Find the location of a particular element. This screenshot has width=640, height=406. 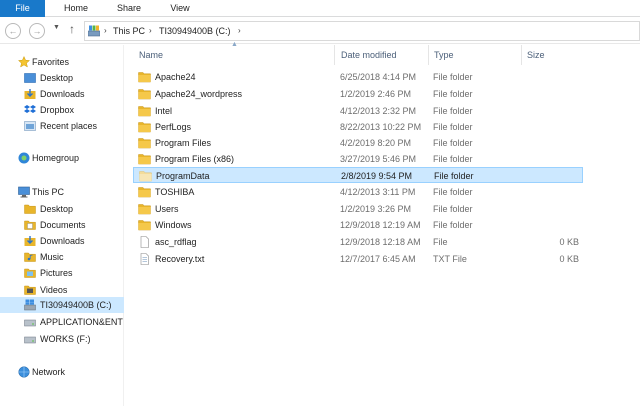

column-header-date-modified: Date modified is located at coordinates (369, 55).